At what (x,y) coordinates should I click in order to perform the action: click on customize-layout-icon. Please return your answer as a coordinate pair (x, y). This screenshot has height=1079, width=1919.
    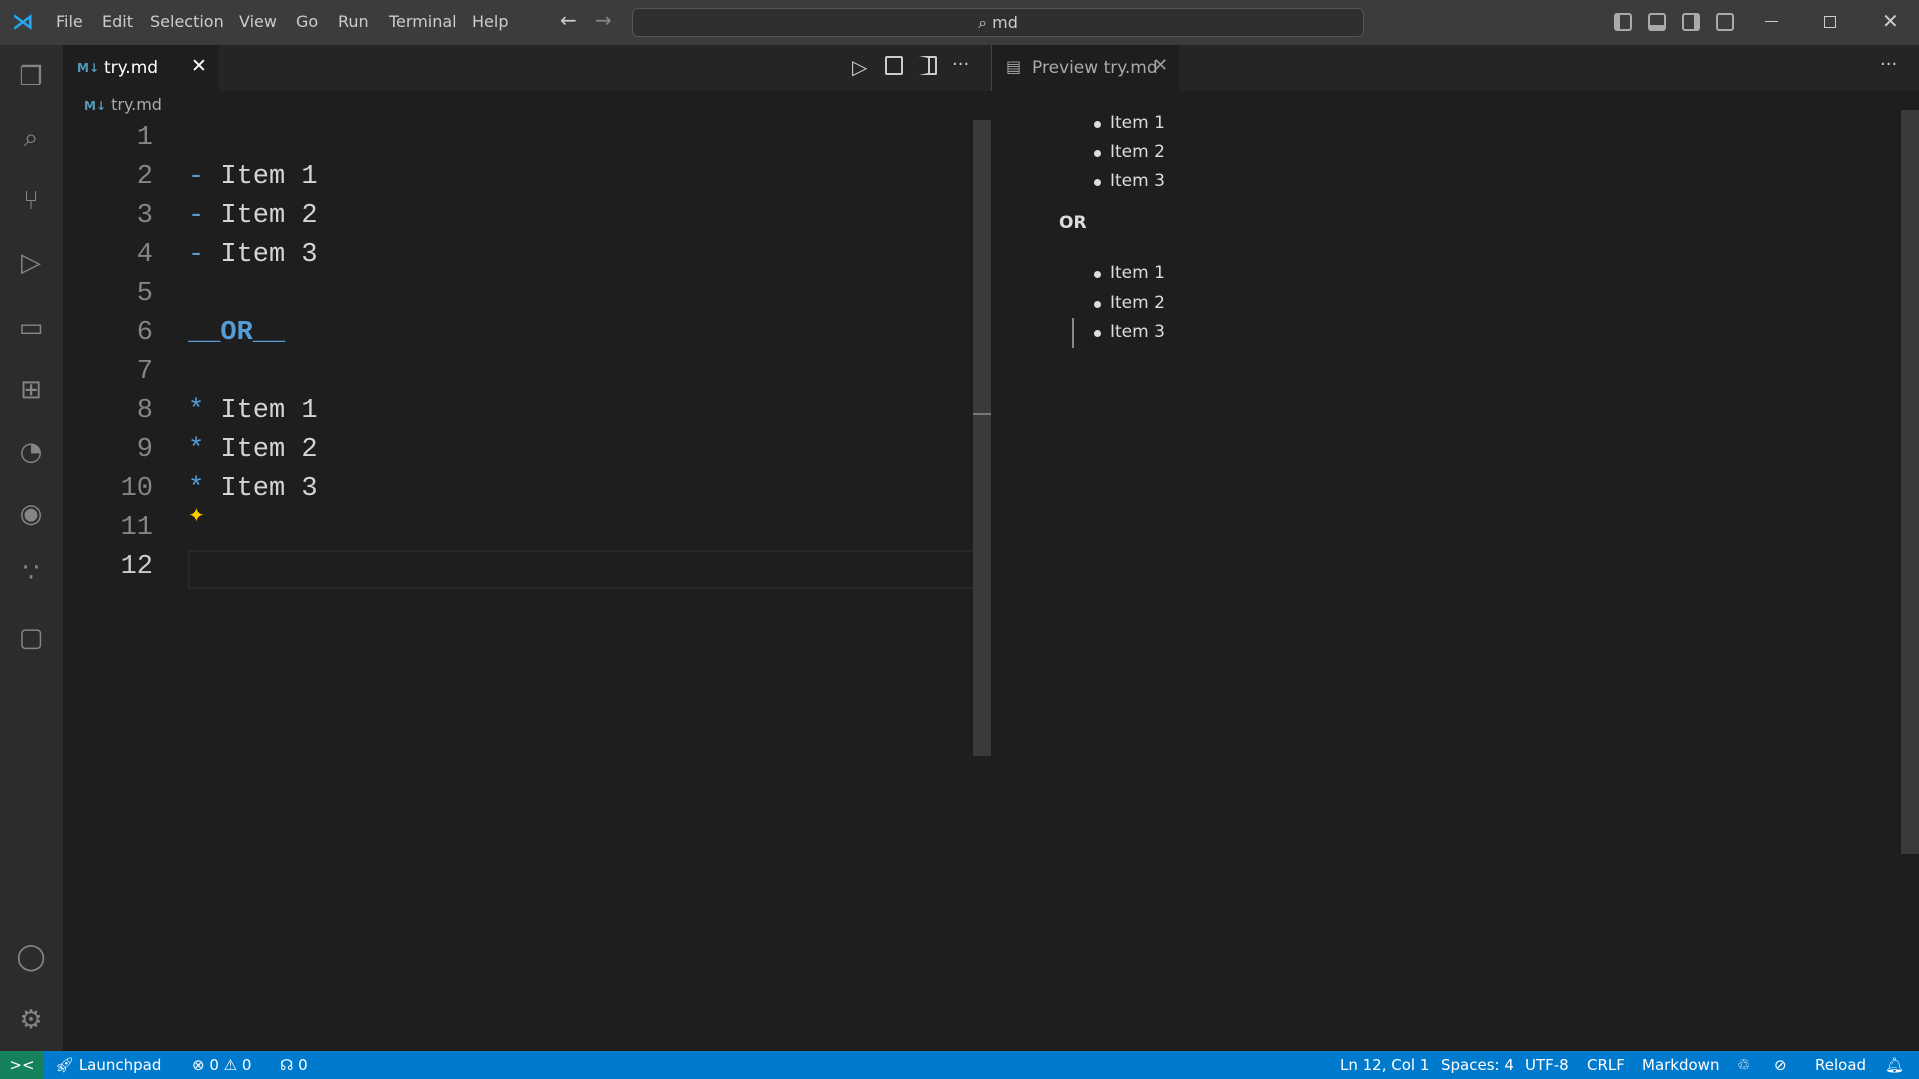
    Looking at the image, I should click on (1725, 22).